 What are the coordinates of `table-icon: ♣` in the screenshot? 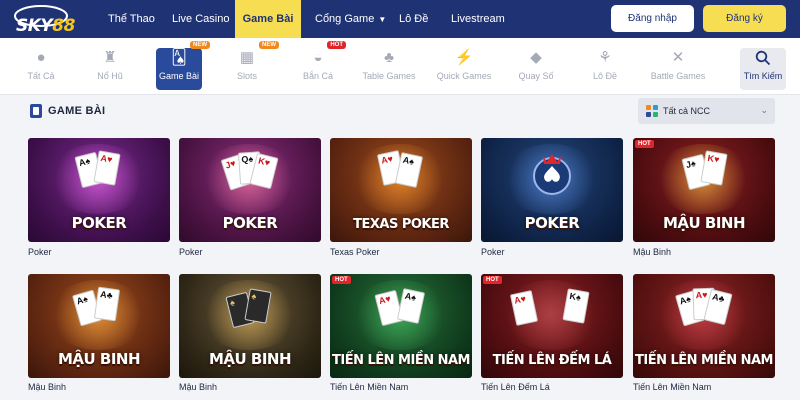 It's located at (389, 57).